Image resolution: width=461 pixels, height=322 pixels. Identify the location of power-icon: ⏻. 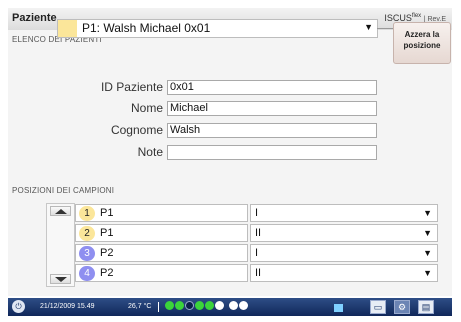
(18, 306).